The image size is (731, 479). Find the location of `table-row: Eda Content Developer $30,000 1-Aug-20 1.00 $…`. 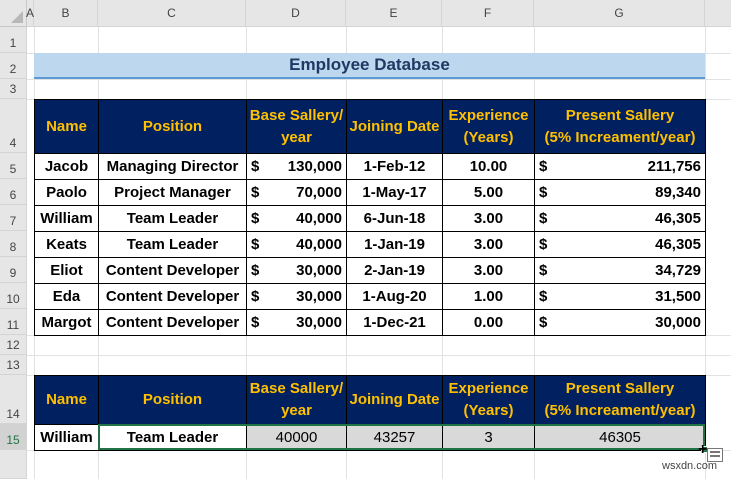

table-row: Eda Content Developer $30,000 1-Aug-20 1.00 $… is located at coordinates (370, 296).